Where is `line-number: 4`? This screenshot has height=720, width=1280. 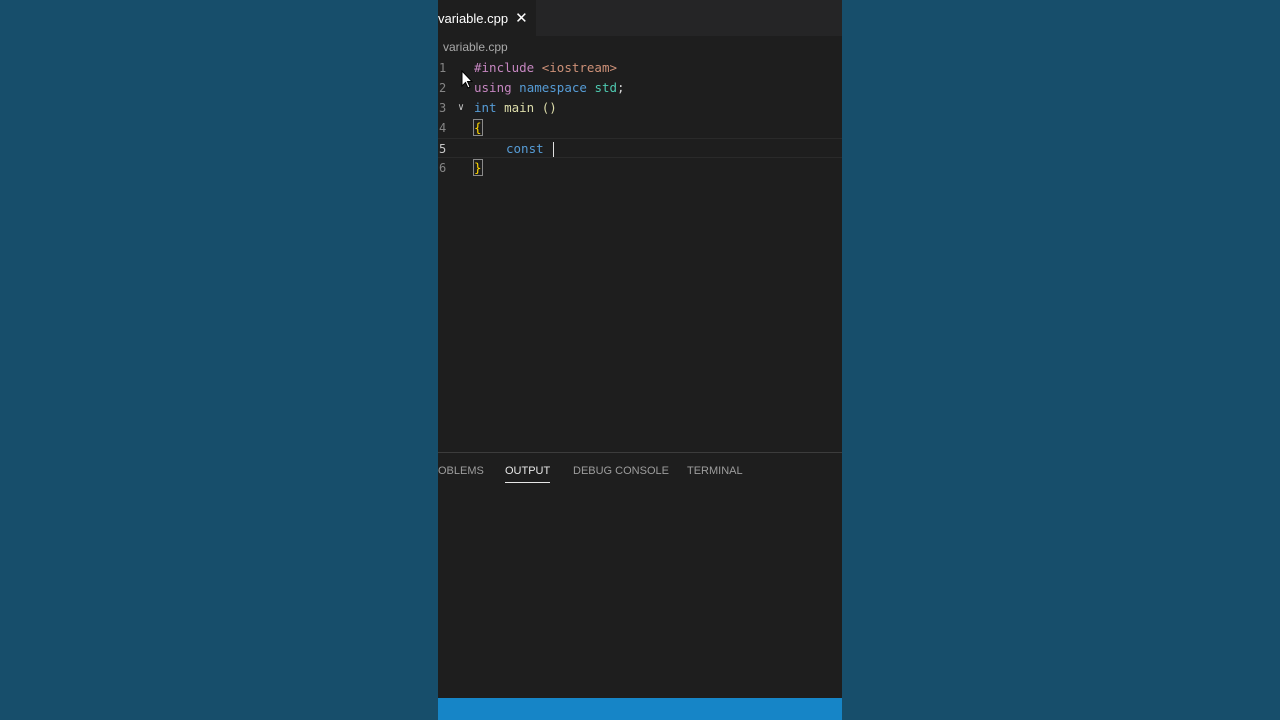 line-number: 4 is located at coordinates (443, 128).